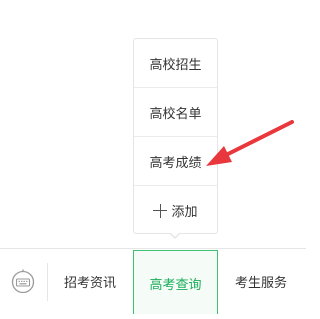 The height and width of the screenshot is (319, 320). I want to click on menu-tab-kaosheng-fuwu: 考生服务, so click(261, 281).